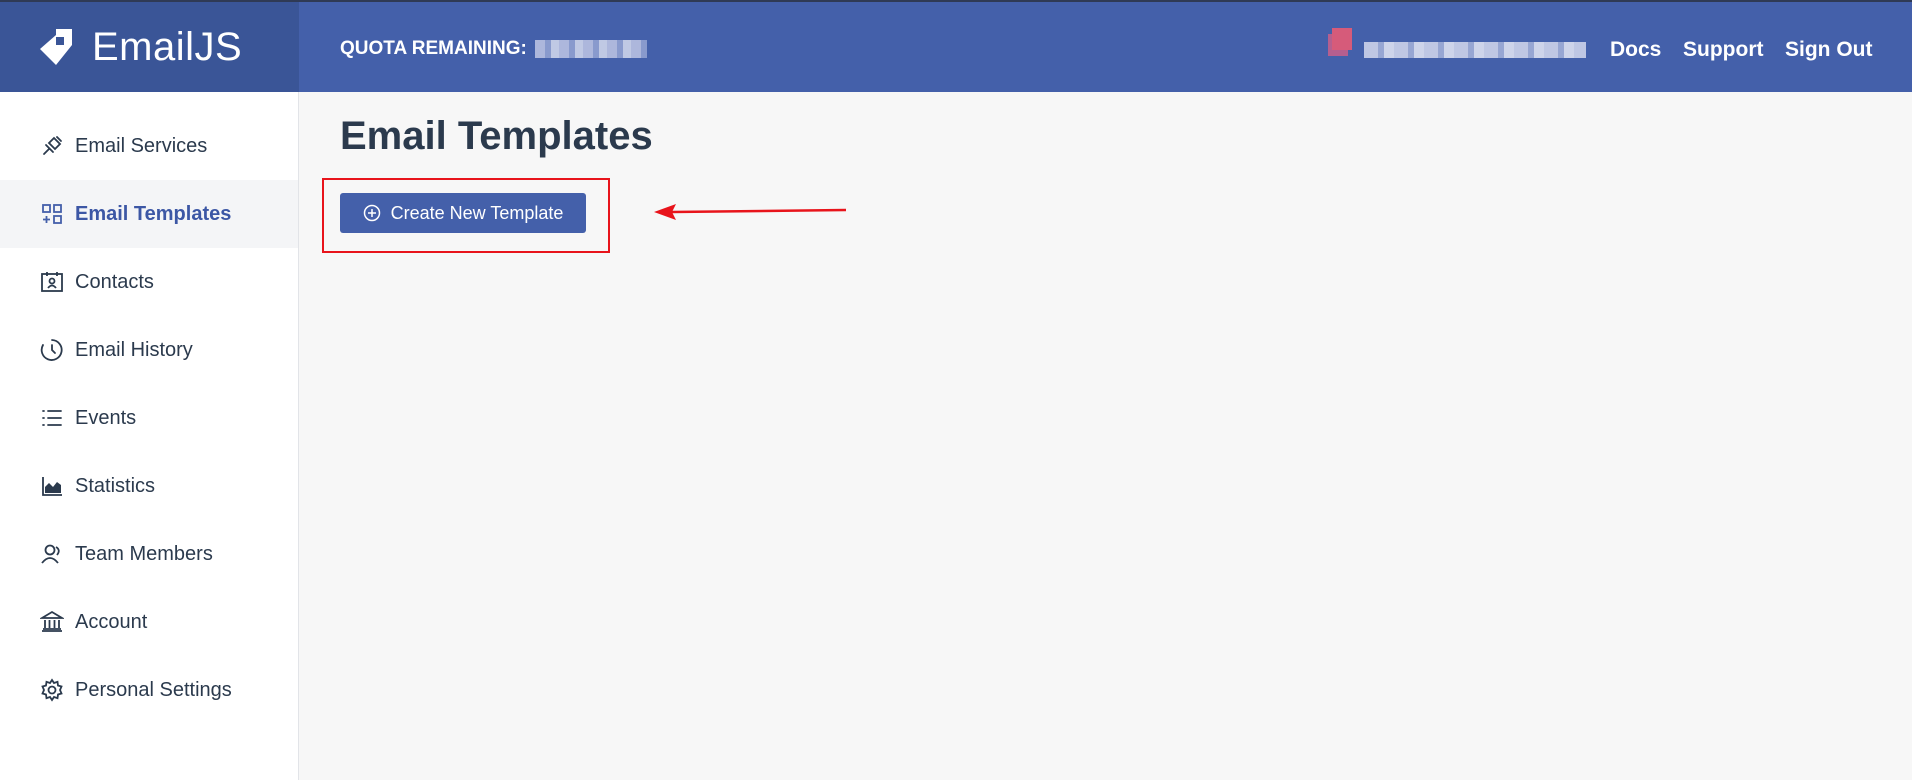 The width and height of the screenshot is (1912, 780). Describe the element at coordinates (153, 689) in the screenshot. I see `sidebar-item-label: Personal Settings` at that location.